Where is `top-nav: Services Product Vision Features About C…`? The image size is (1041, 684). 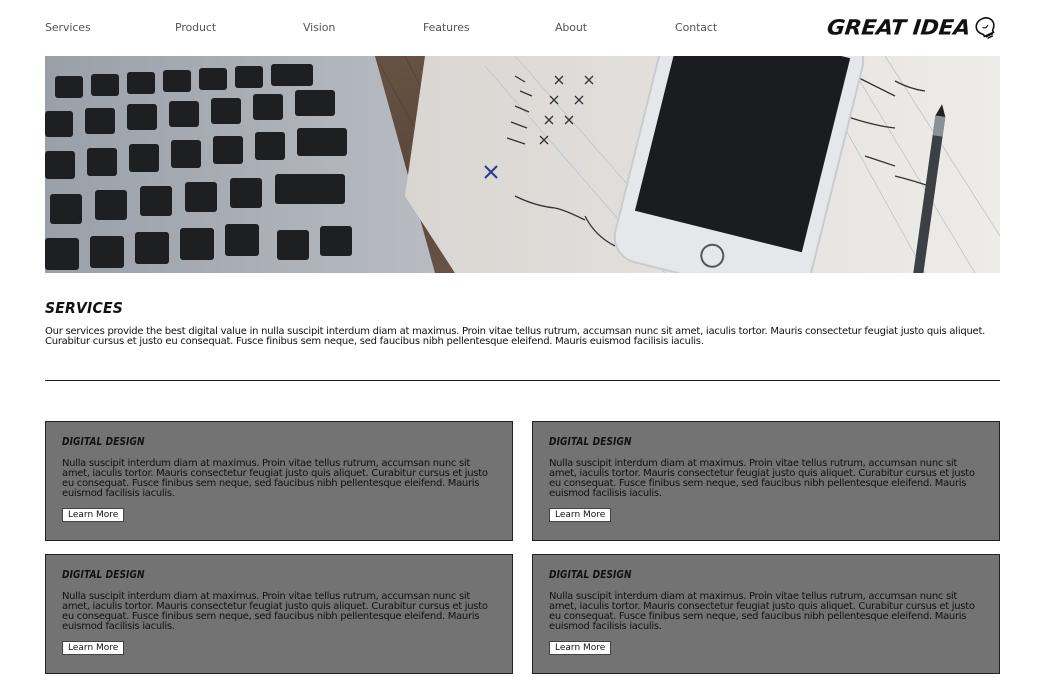
top-nav: Services Product Vision Features About C… is located at coordinates (522, 28).